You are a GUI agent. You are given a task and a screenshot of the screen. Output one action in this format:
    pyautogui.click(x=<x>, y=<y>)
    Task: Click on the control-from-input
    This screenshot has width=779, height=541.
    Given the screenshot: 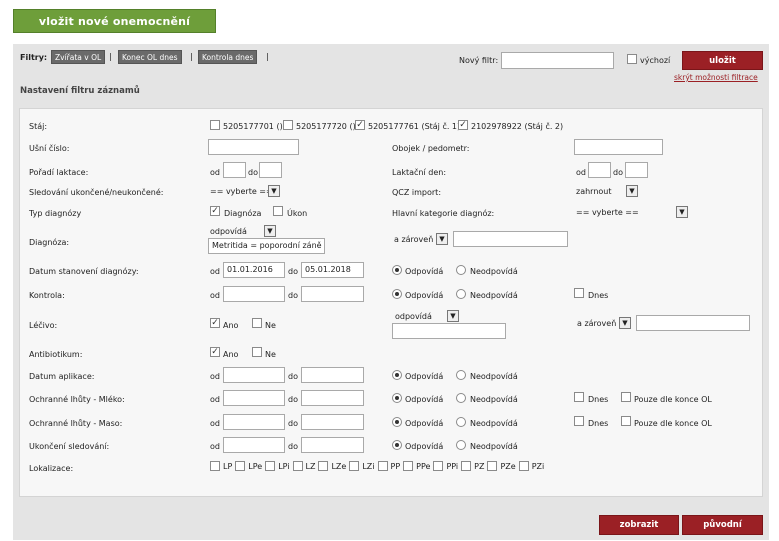 What is the action you would take?
    pyautogui.click(x=254, y=294)
    